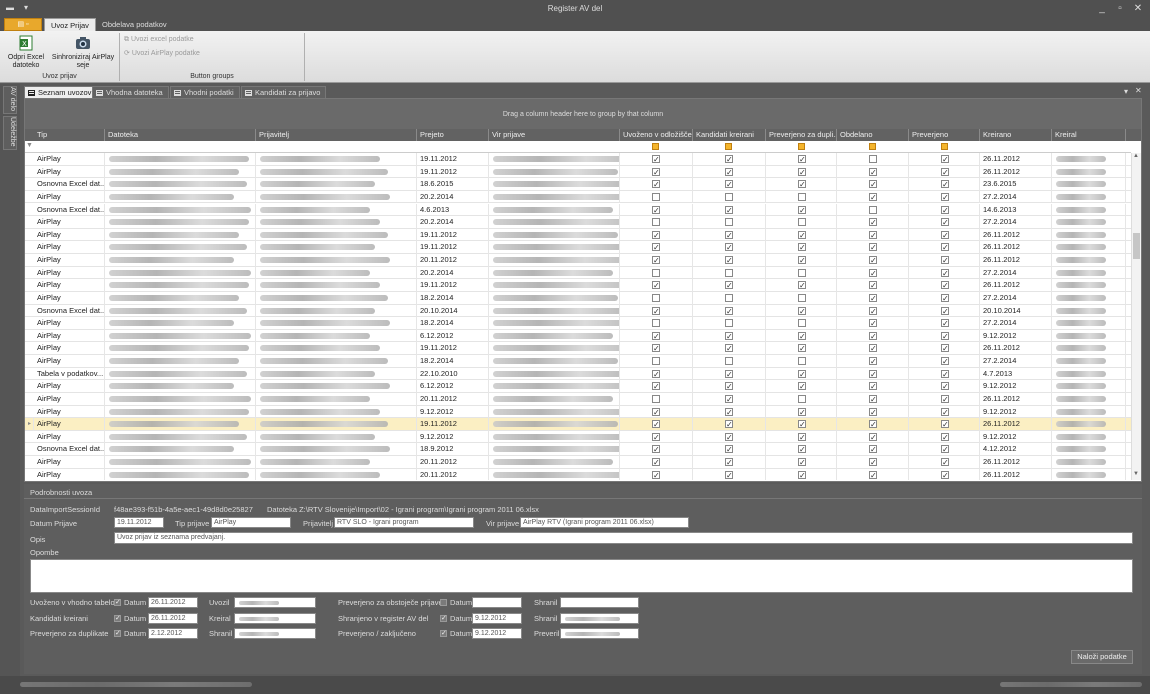  What do you see at coordinates (578, 424) in the screenshot?
I see `table-row: ▸ AirPlay 19.11.2012 ✓ ✓ ✓ ✓ ✓ 26.11.2012` at bounding box center [578, 424].